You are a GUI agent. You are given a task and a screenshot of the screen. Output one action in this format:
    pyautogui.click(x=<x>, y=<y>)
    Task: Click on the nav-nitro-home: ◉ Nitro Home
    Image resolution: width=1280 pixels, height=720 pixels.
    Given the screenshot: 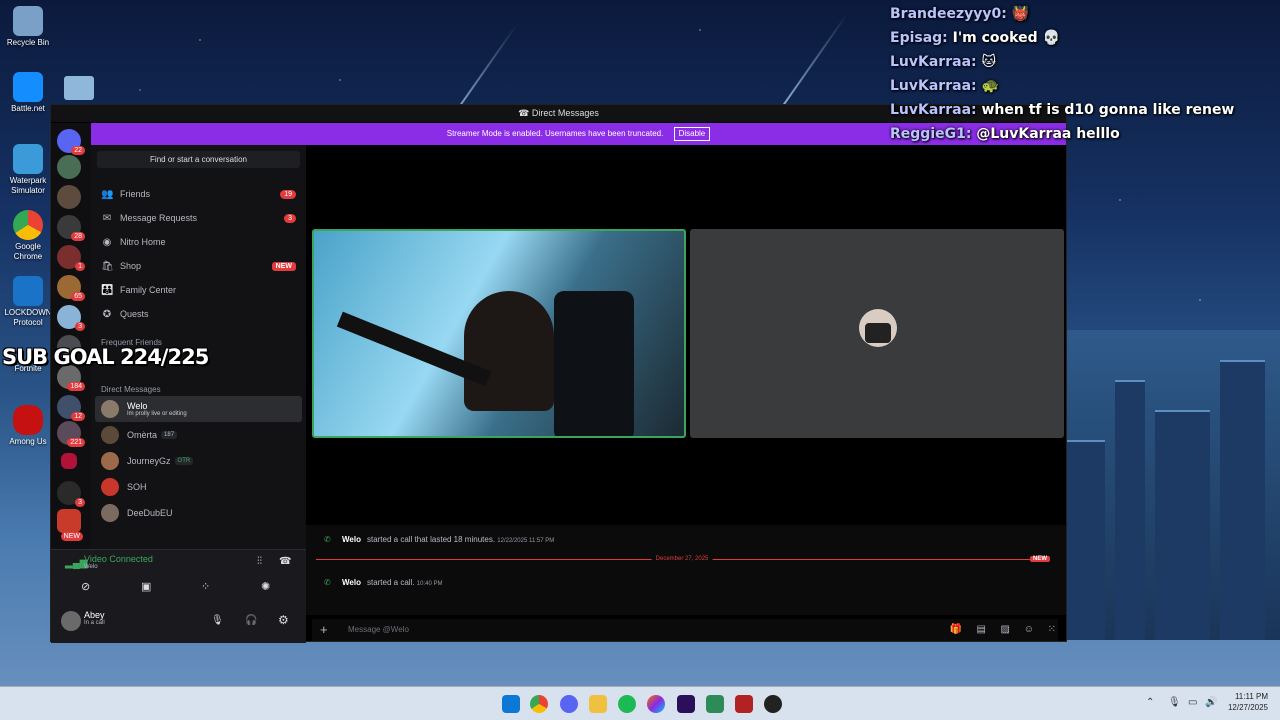 What is the action you would take?
    pyautogui.click(x=198, y=242)
    